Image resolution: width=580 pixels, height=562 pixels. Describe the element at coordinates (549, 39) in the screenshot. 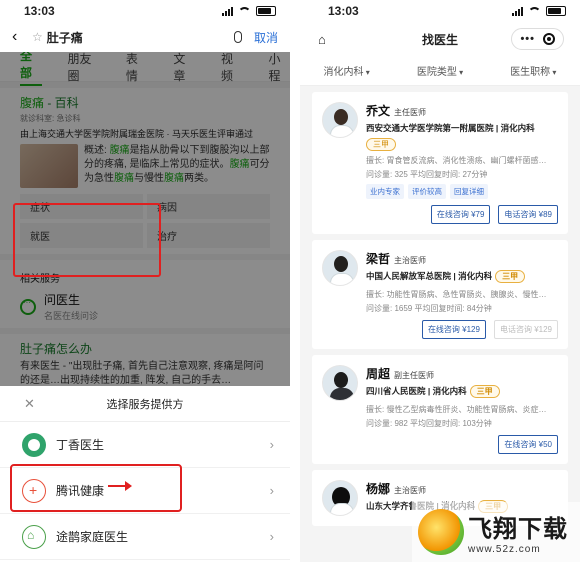

I see `close-target-icon` at that location.